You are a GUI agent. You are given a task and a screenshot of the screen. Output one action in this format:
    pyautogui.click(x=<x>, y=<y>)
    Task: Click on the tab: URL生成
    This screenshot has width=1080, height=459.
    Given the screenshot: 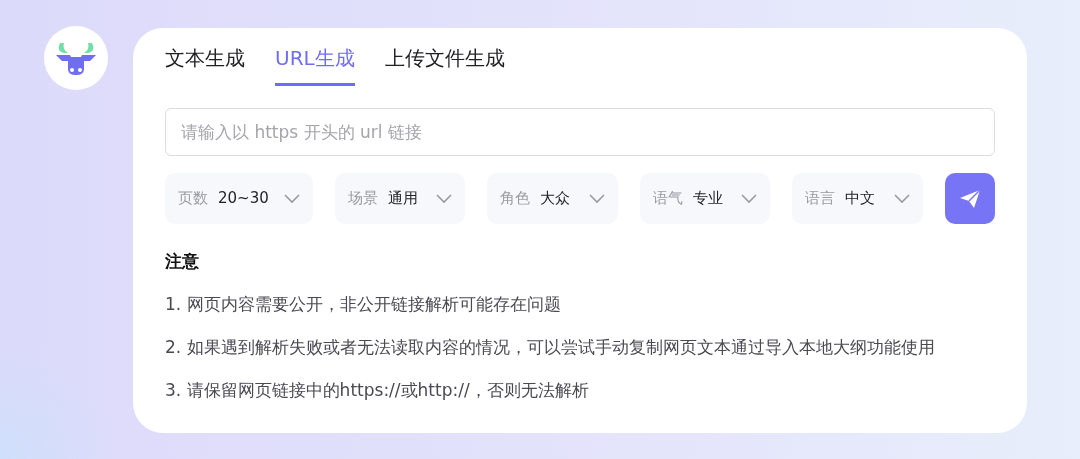 What is the action you would take?
    pyautogui.click(x=315, y=64)
    